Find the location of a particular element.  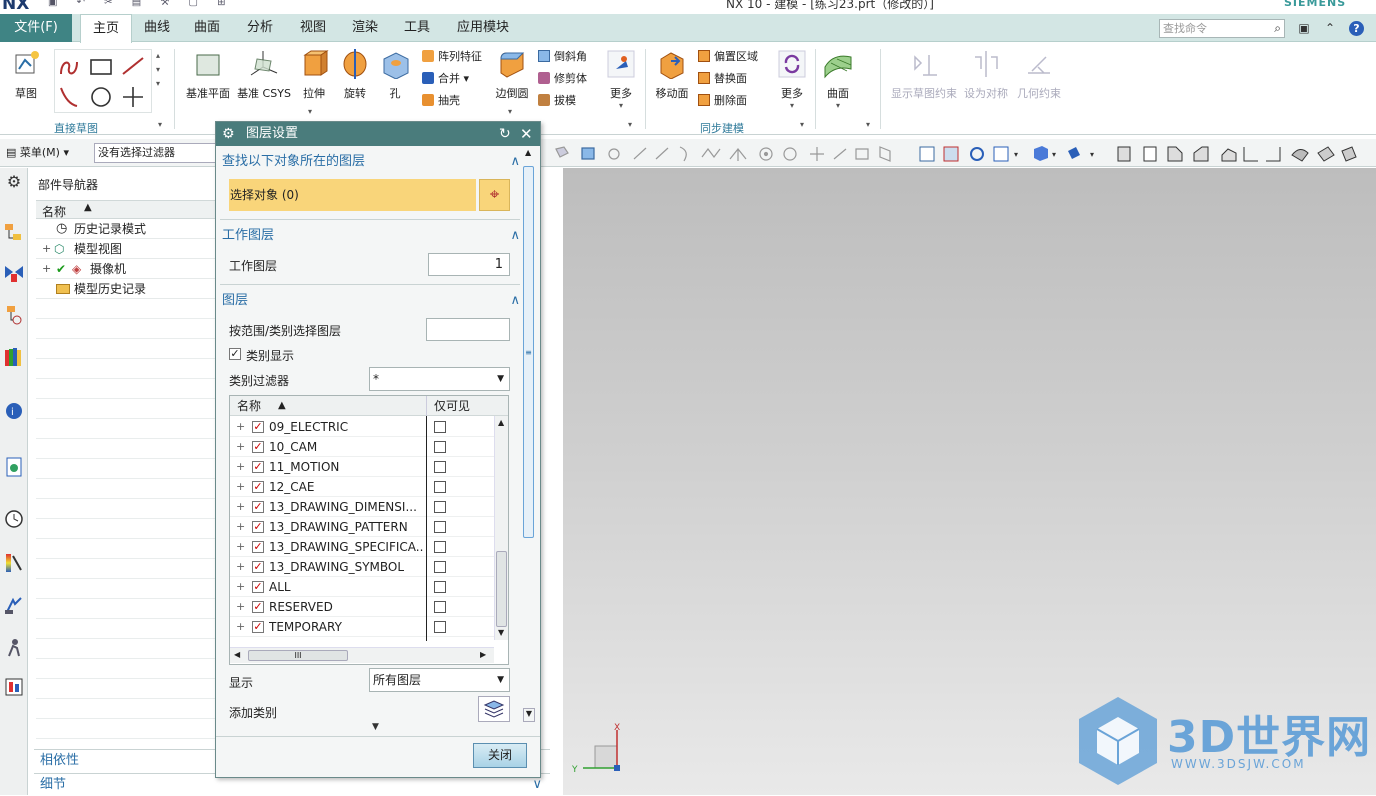

offset-region-button: 偏置区域 is located at coordinates (728, 56).